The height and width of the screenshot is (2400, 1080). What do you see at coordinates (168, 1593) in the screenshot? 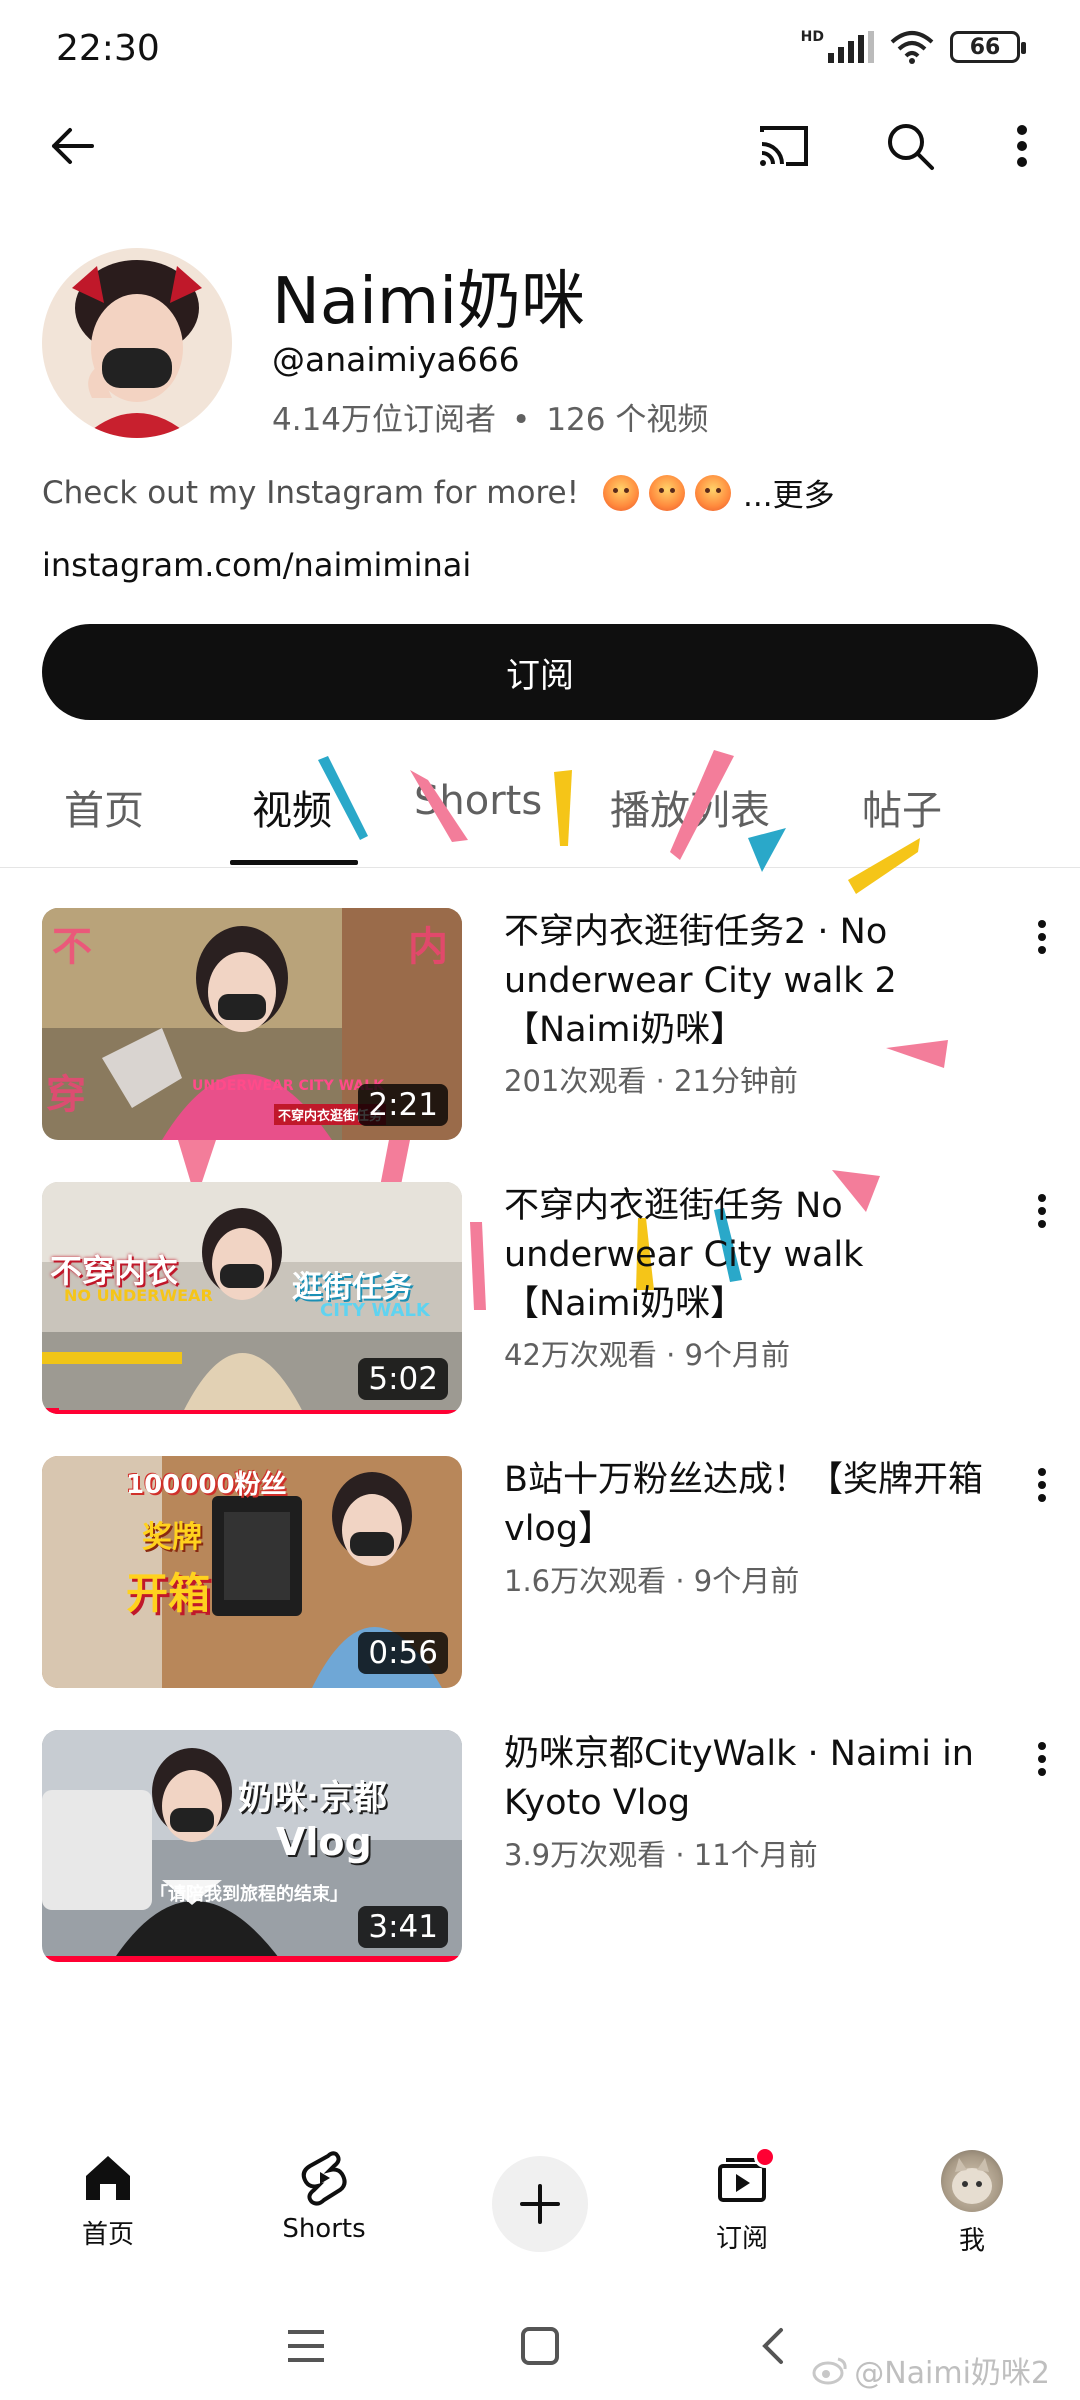
I see `thumbnail-overlay-text: 开箱` at bounding box center [168, 1593].